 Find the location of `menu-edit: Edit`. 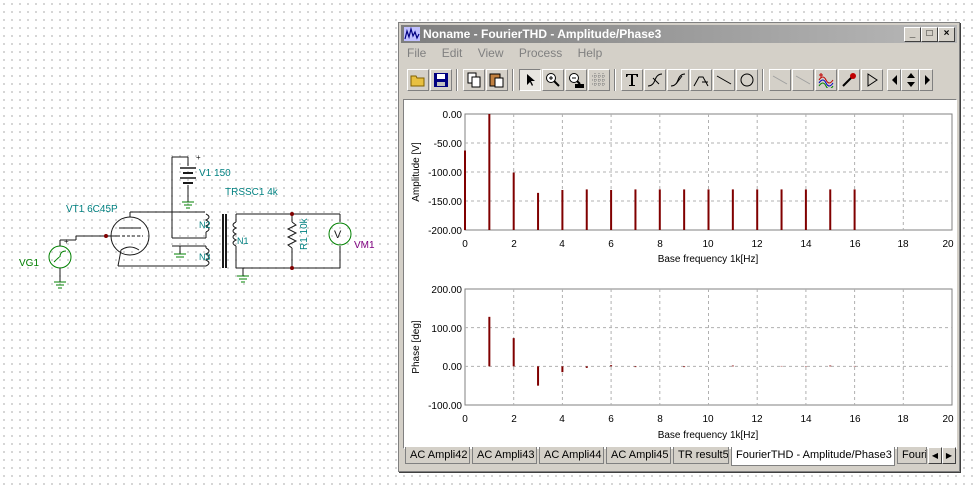

menu-edit: Edit is located at coordinates (452, 53).